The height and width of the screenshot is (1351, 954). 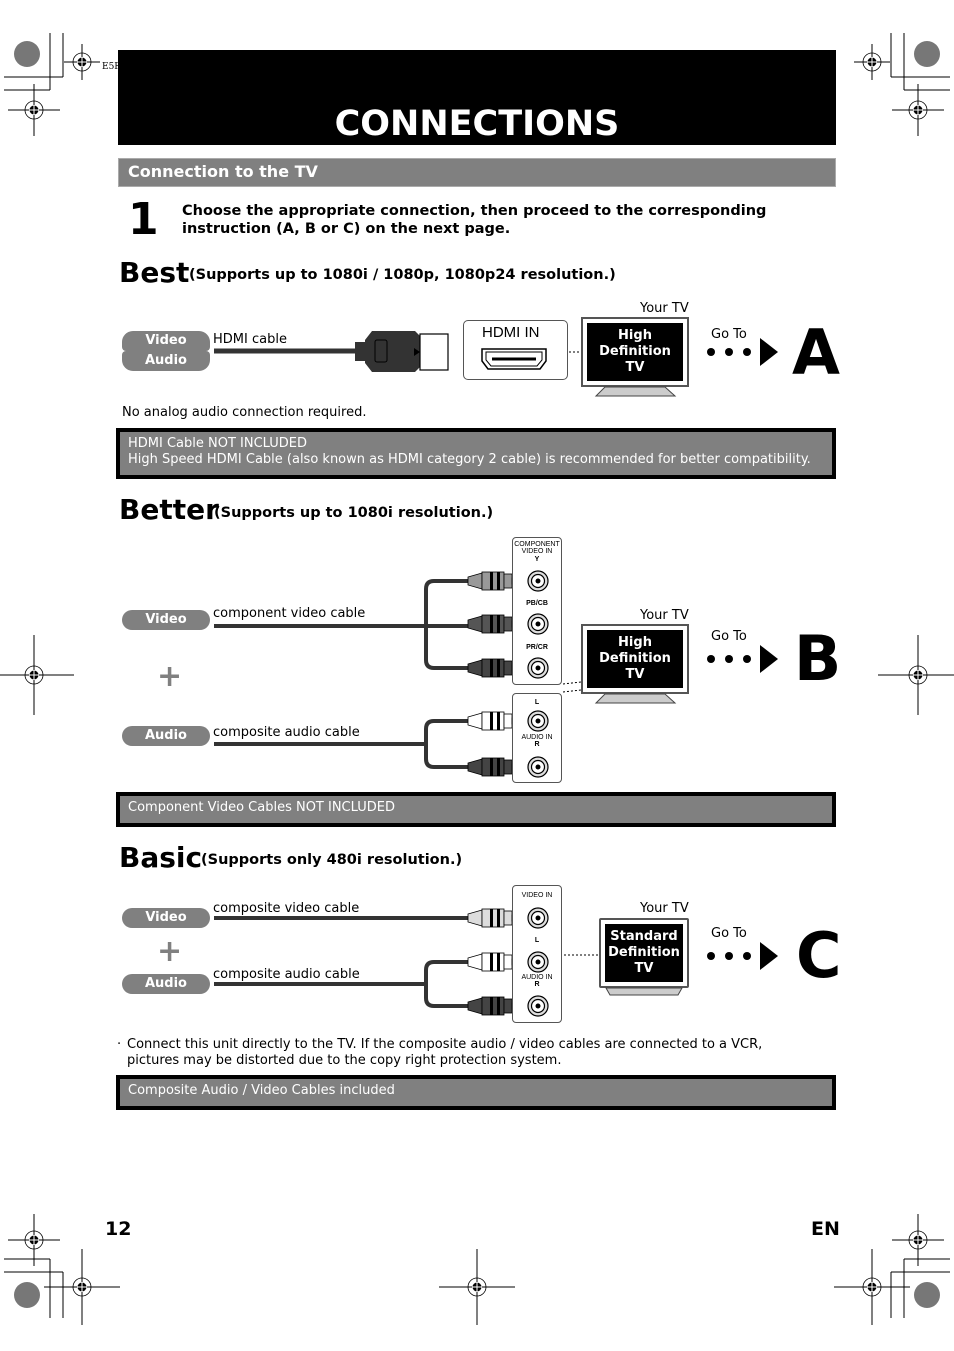 I want to click on tv-base-and-links, so click(x=671, y=969).